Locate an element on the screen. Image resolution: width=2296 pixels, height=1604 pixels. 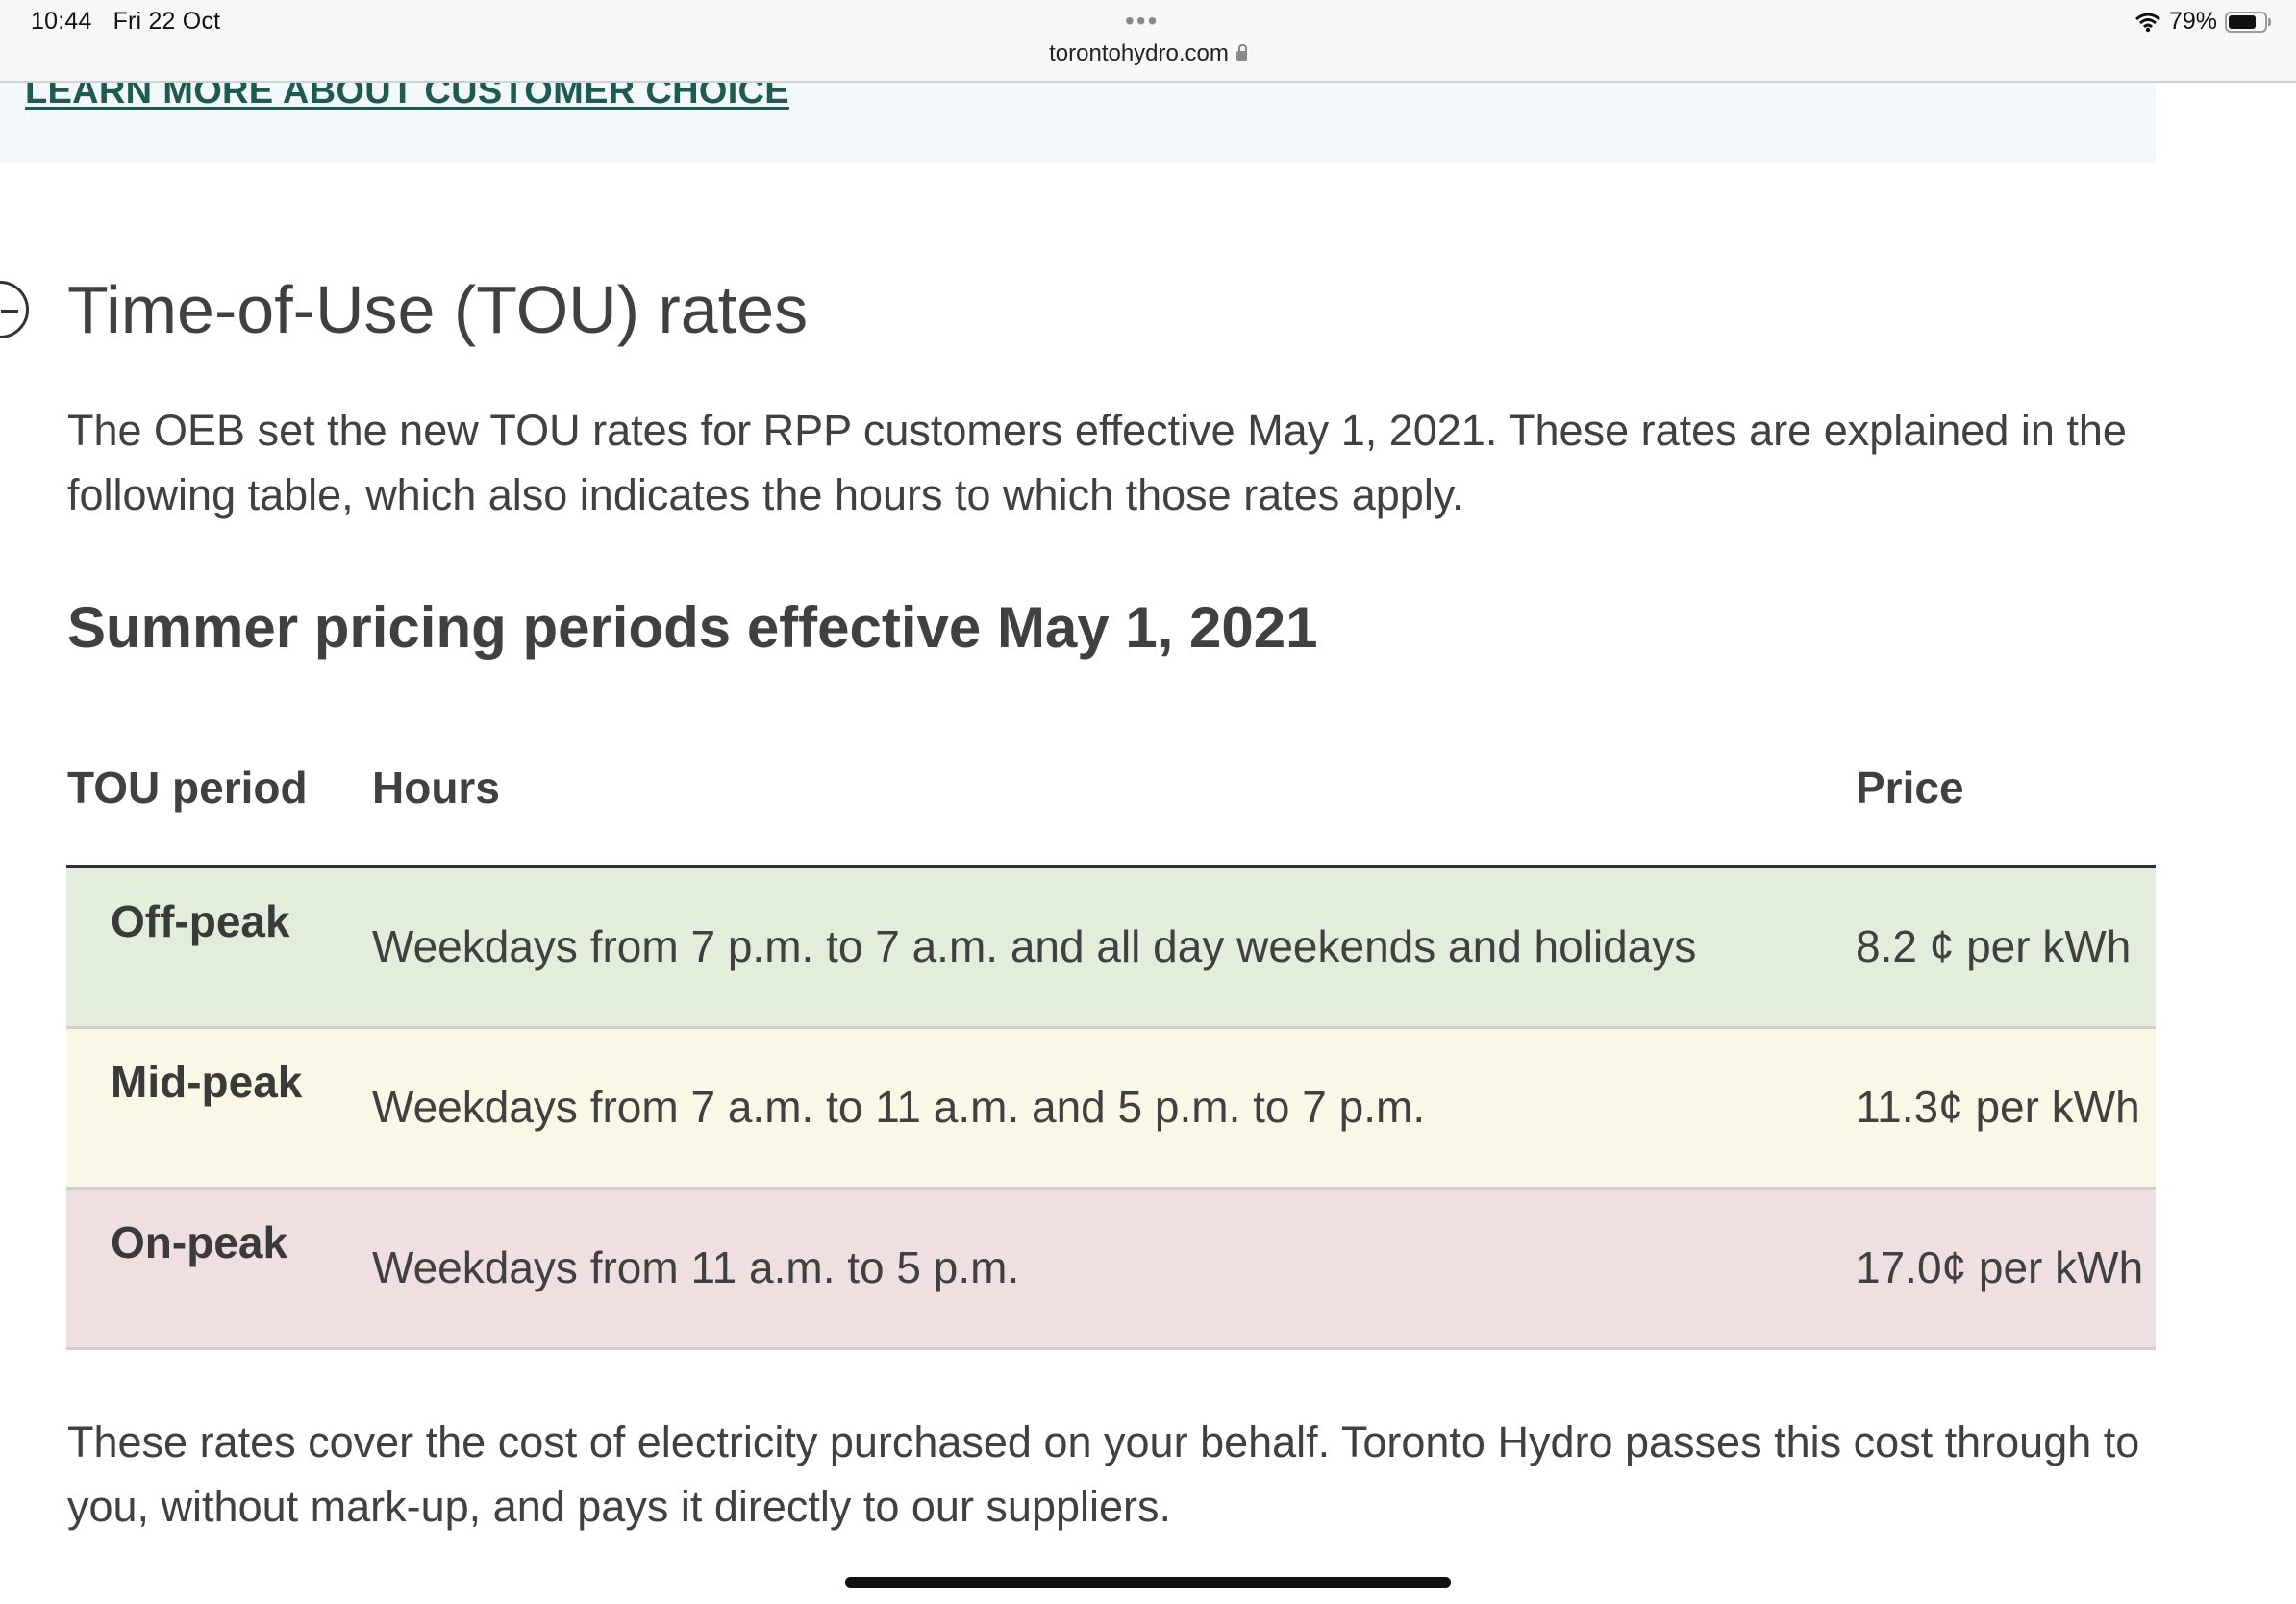
header-hours: Hours is located at coordinates (436, 788).